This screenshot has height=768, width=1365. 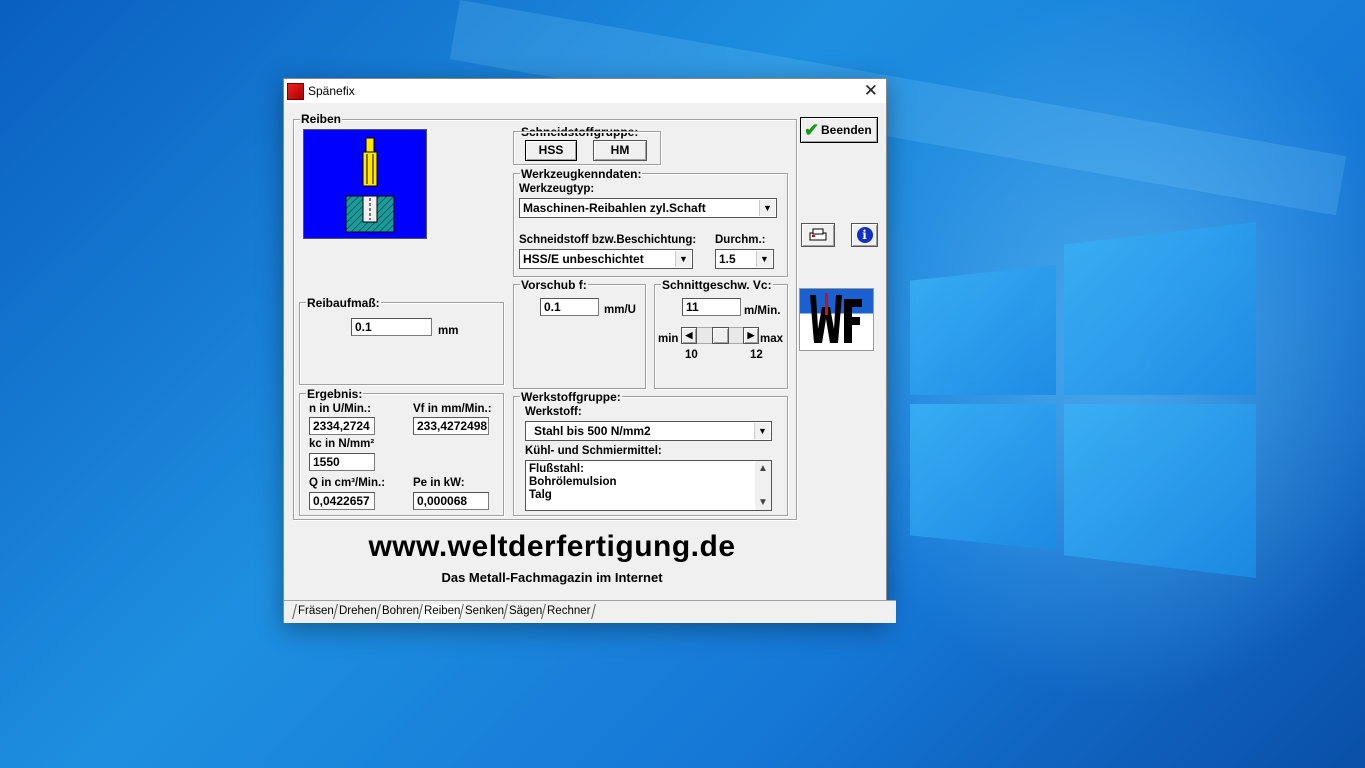 I want to click on tab-reiben: Reiben, so click(x=441, y=611).